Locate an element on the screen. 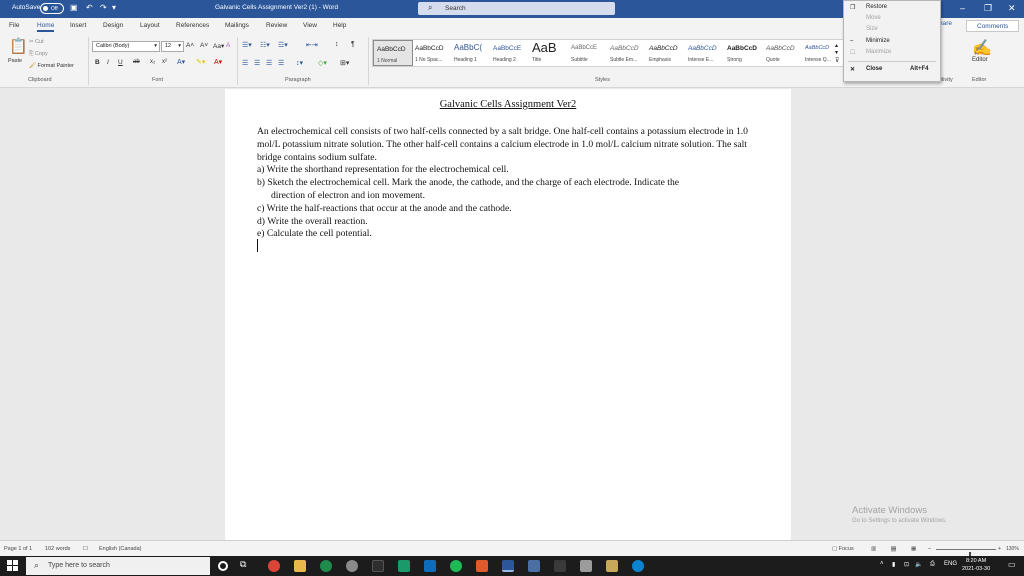 This screenshot has height=576, width=1024. style-strong: AaBbCcD Strong is located at coordinates (744, 53).